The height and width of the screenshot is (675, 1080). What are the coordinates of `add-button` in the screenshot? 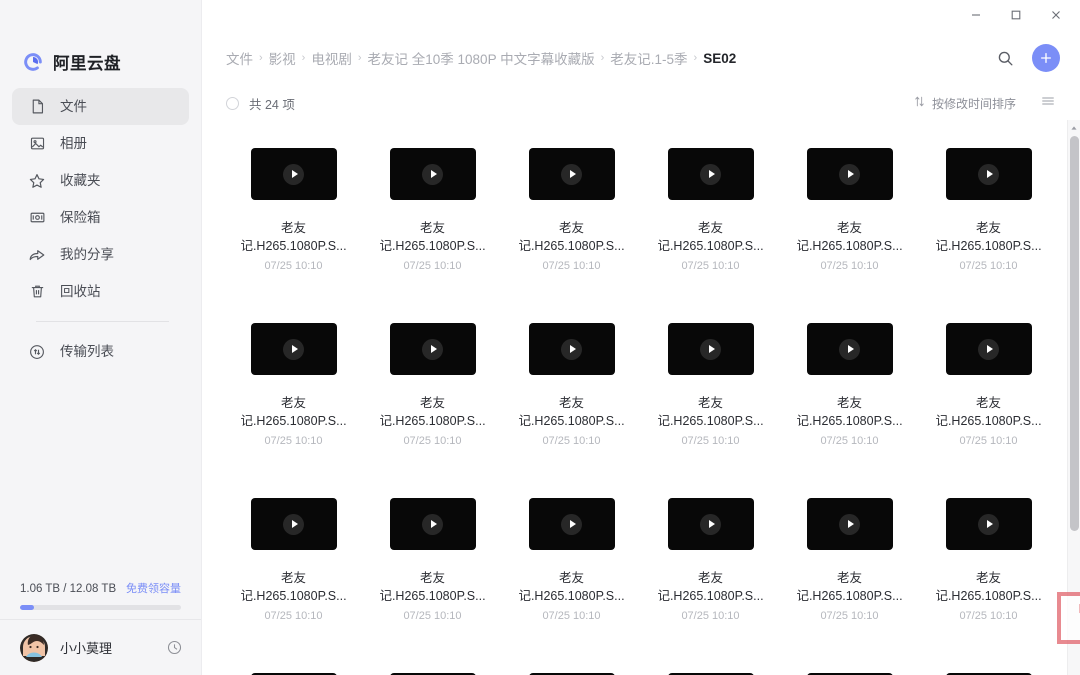 It's located at (1046, 58).